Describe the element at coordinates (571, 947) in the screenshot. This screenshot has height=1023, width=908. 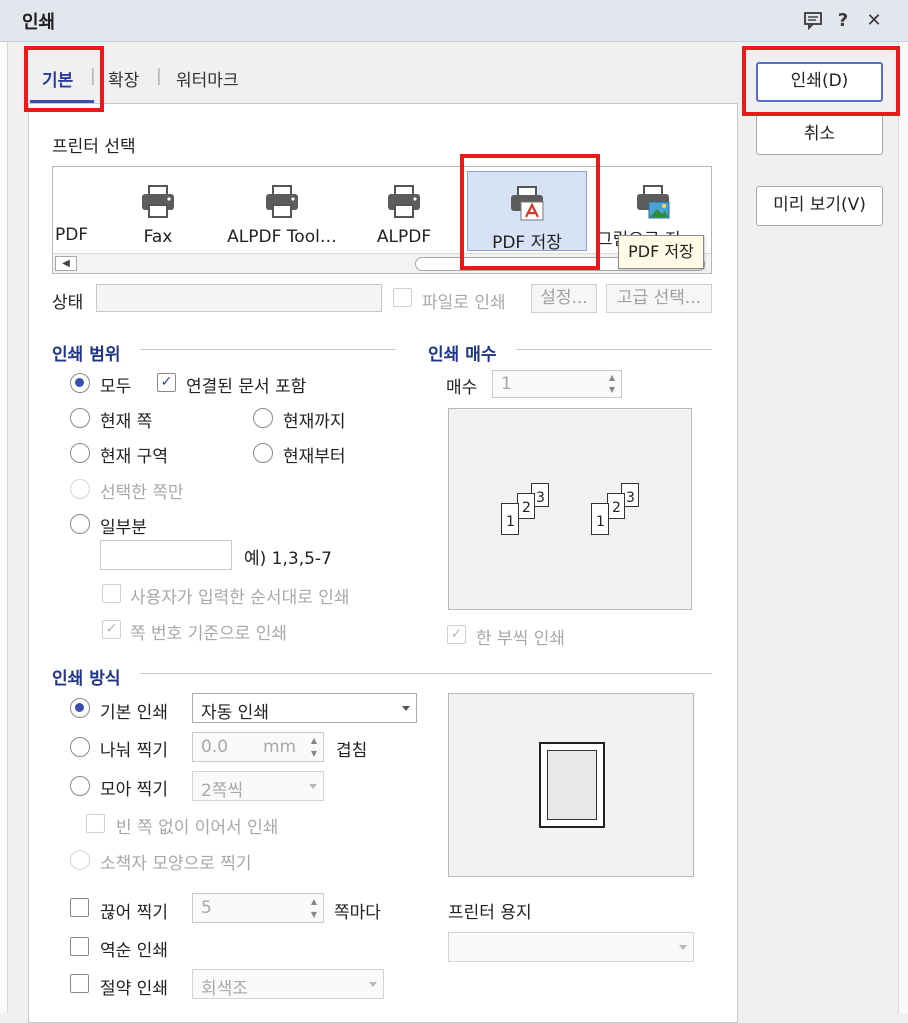
I see `printer-paper-select` at that location.